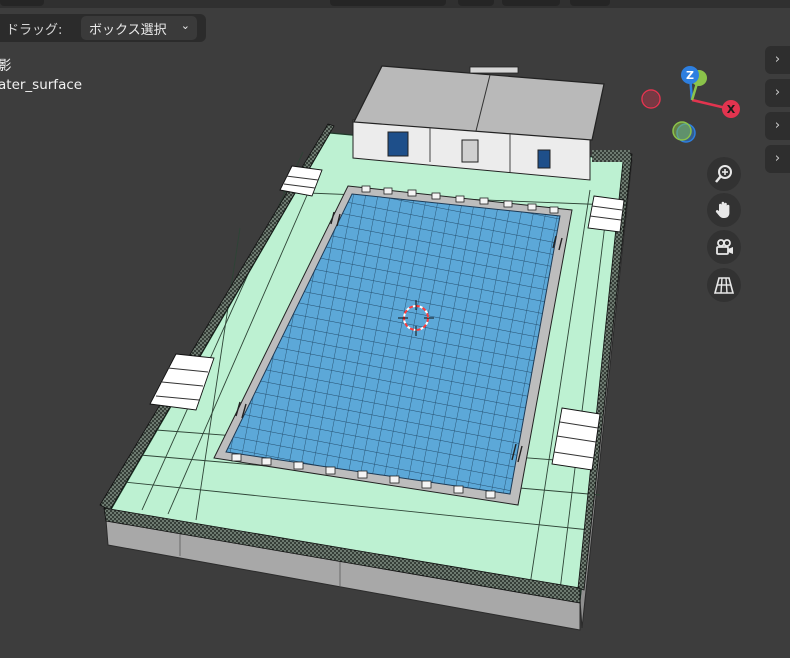 This screenshot has height=658, width=790. I want to click on drag-mode-dropdown: ボックス選択 ⌄, so click(139, 28).